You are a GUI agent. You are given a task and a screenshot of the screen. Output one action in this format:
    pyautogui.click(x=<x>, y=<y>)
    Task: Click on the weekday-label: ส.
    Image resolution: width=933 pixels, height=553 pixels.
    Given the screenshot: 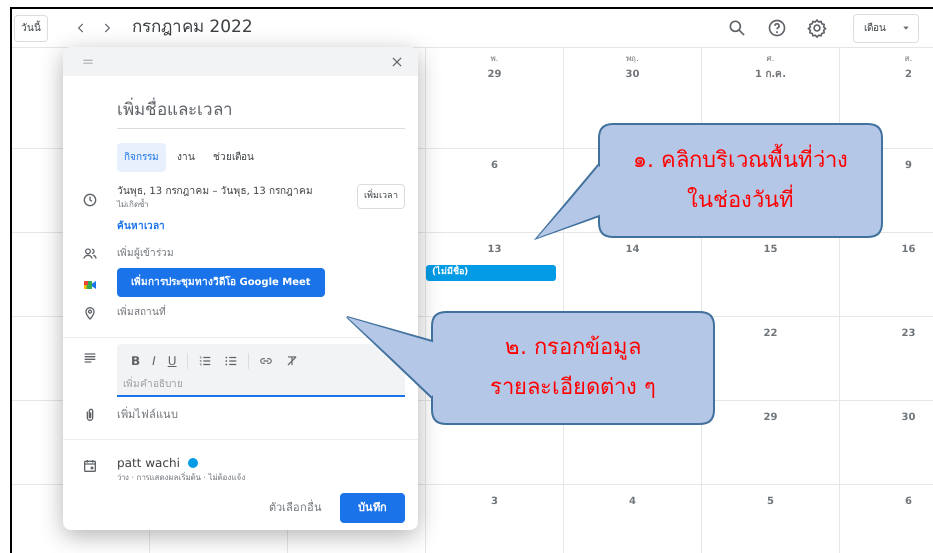 What is the action you would take?
    pyautogui.click(x=908, y=59)
    